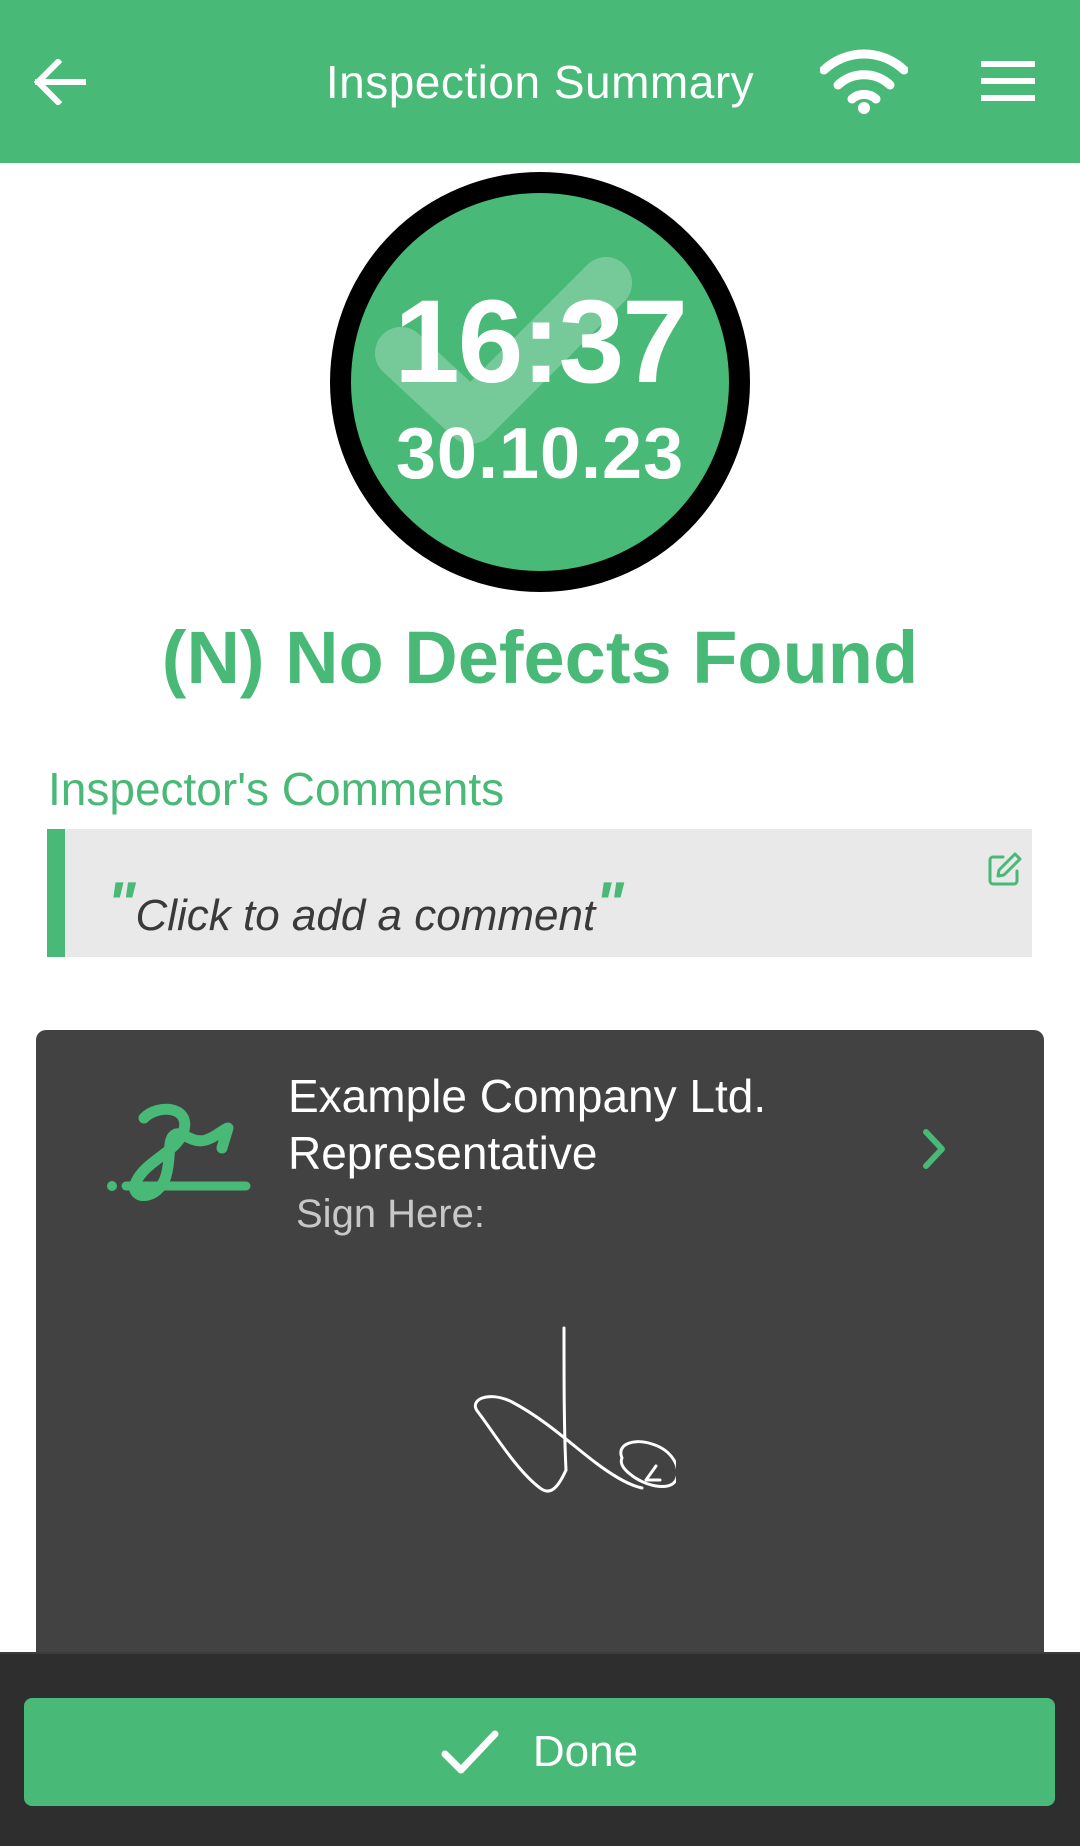  What do you see at coordinates (609, 903) in the screenshot?
I see `close-quote: "` at bounding box center [609, 903].